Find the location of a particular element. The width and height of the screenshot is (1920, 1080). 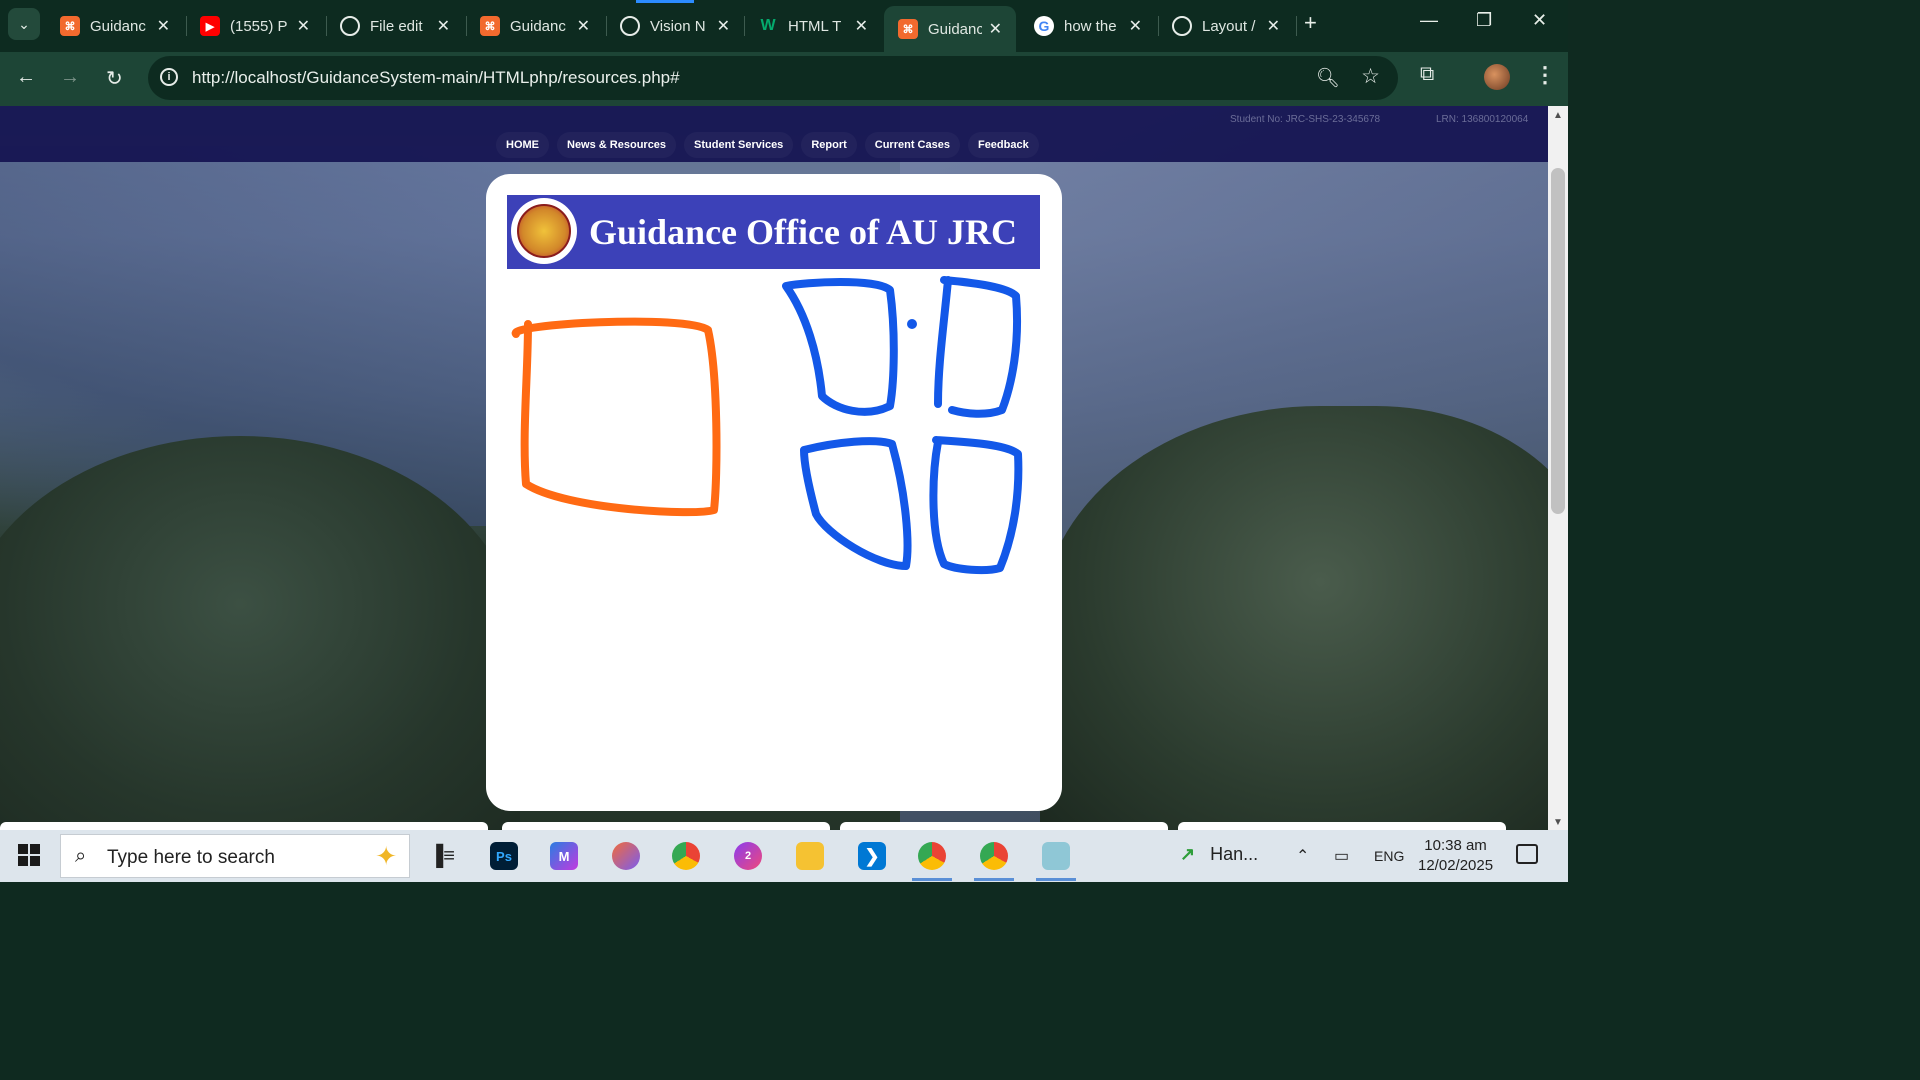

chrome-icon is located at coordinates (686, 856).